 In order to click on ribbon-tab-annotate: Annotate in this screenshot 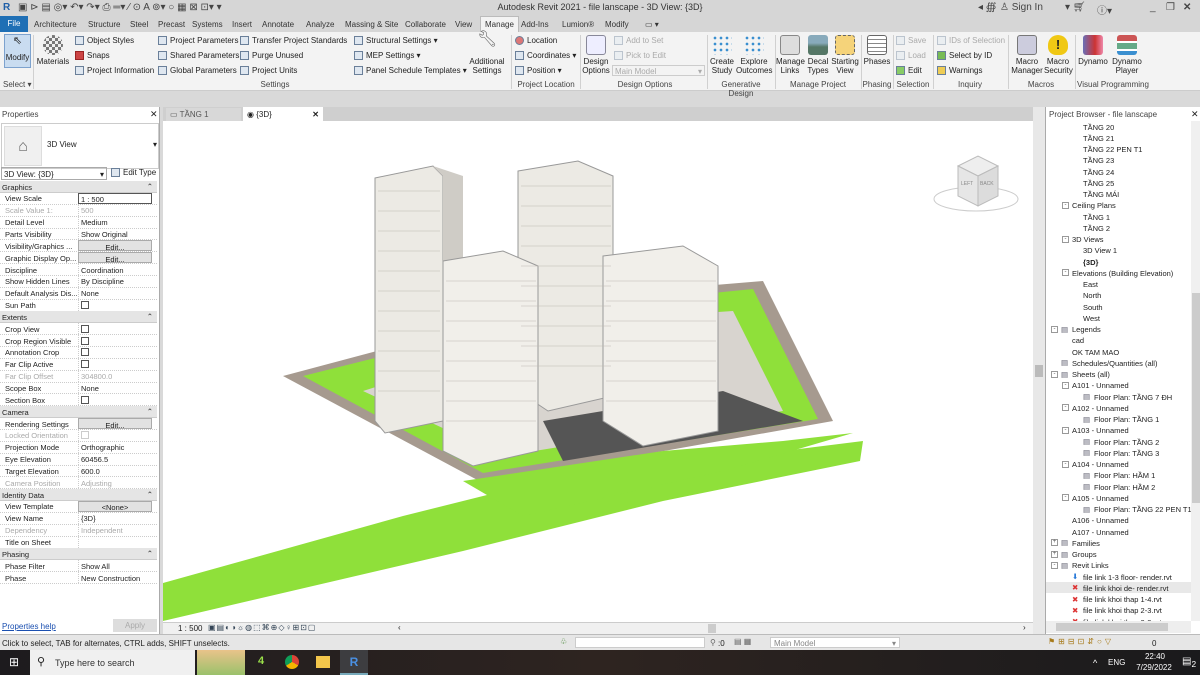, I will do `click(278, 25)`.